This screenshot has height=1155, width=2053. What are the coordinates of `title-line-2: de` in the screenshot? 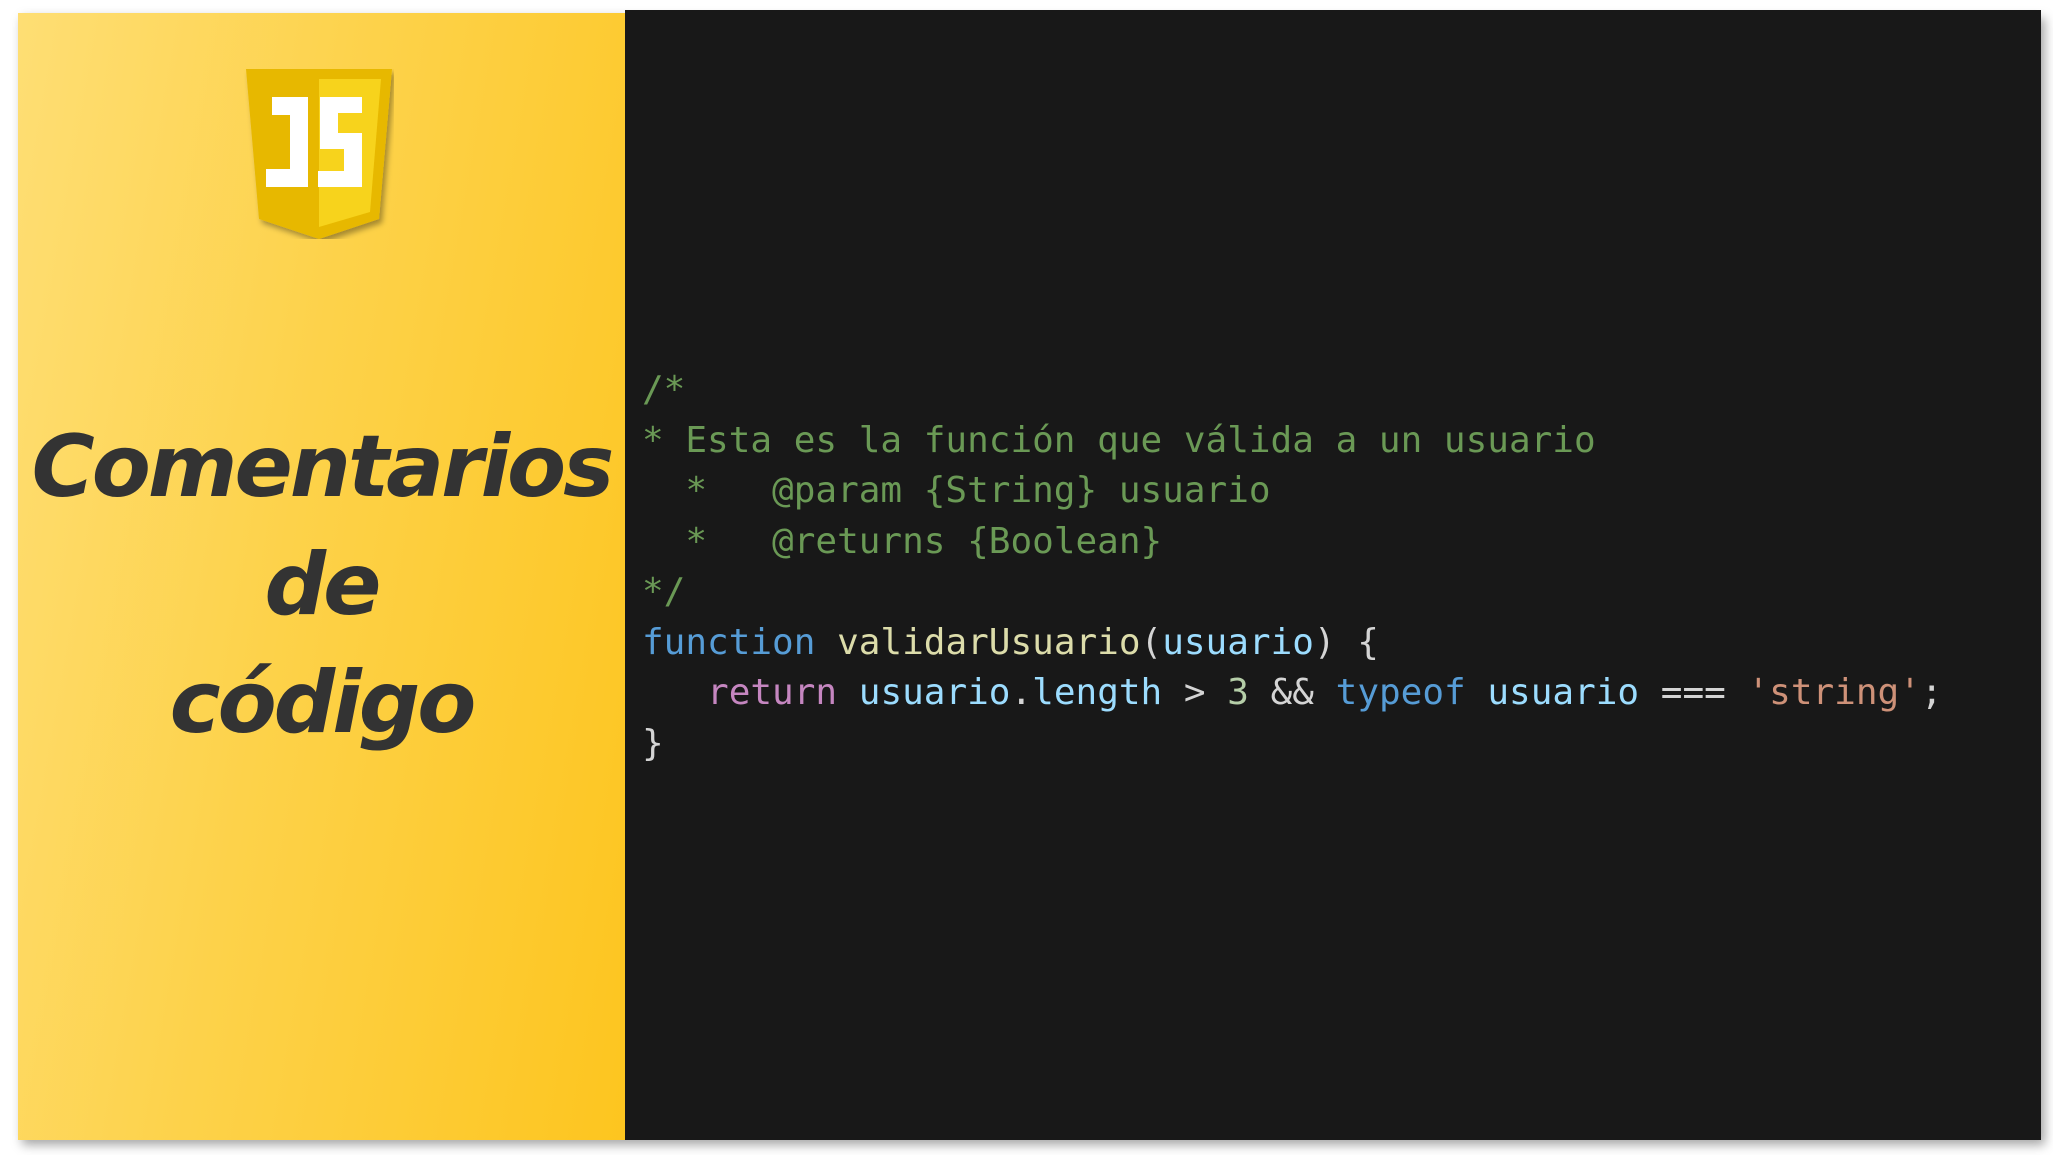 It's located at (323, 585).